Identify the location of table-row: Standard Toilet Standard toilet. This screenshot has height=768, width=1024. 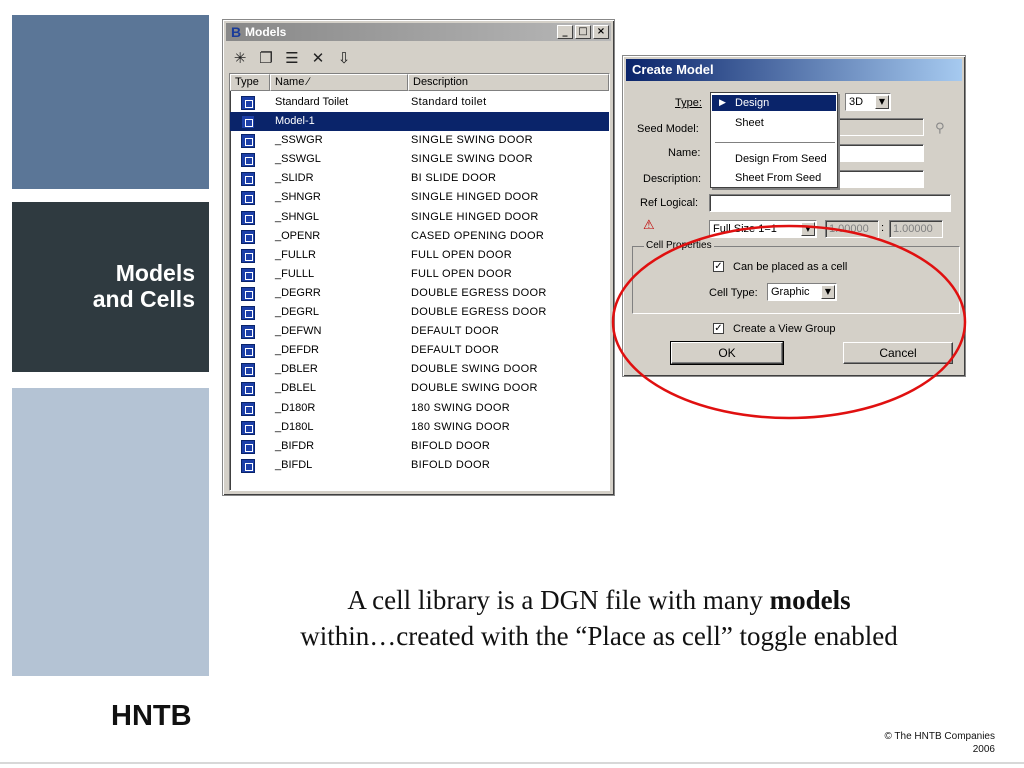
(419, 102).